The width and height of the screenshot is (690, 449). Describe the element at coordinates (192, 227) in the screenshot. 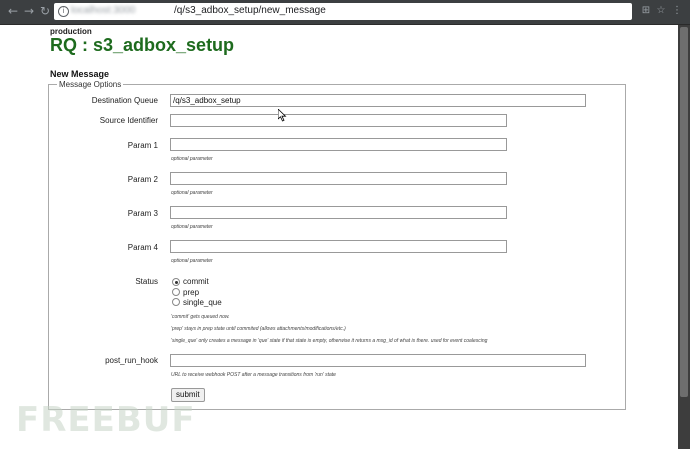

I see `param-3-help: optional parameter` at that location.